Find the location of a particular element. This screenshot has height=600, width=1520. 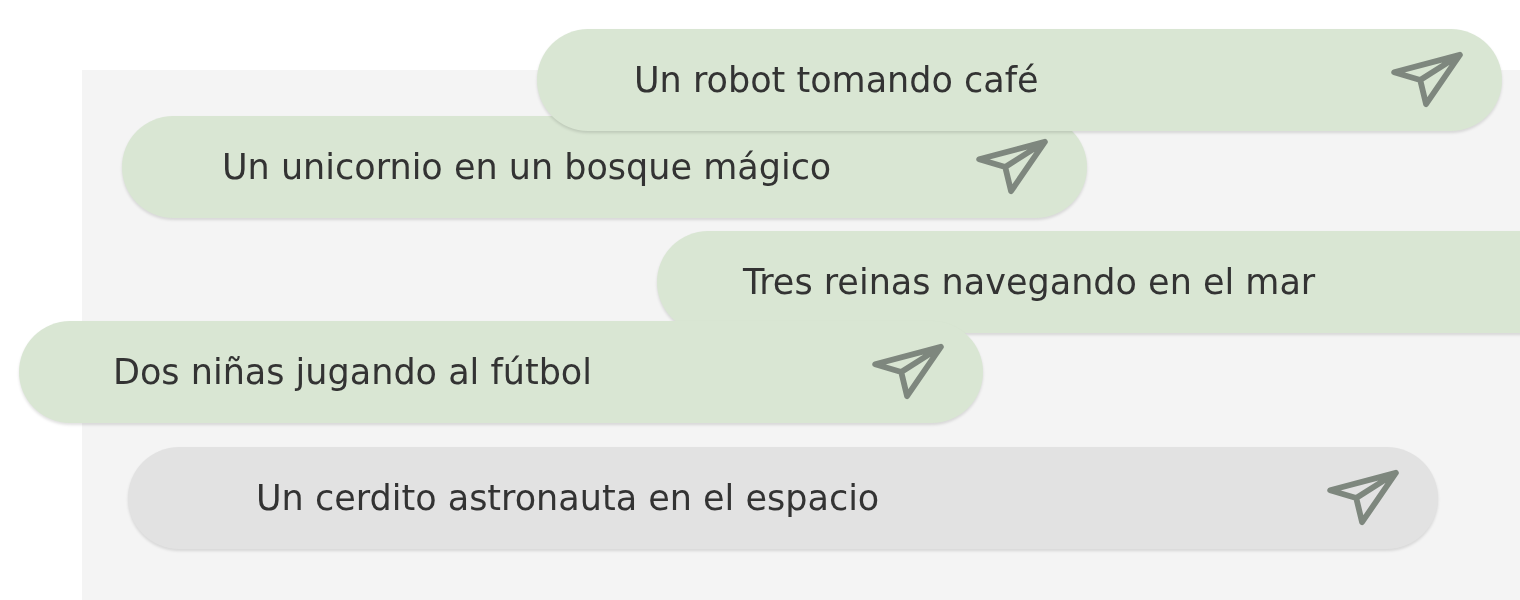

prompt-field: Un cerdito astronauta en el espacio is located at coordinates (783, 498).